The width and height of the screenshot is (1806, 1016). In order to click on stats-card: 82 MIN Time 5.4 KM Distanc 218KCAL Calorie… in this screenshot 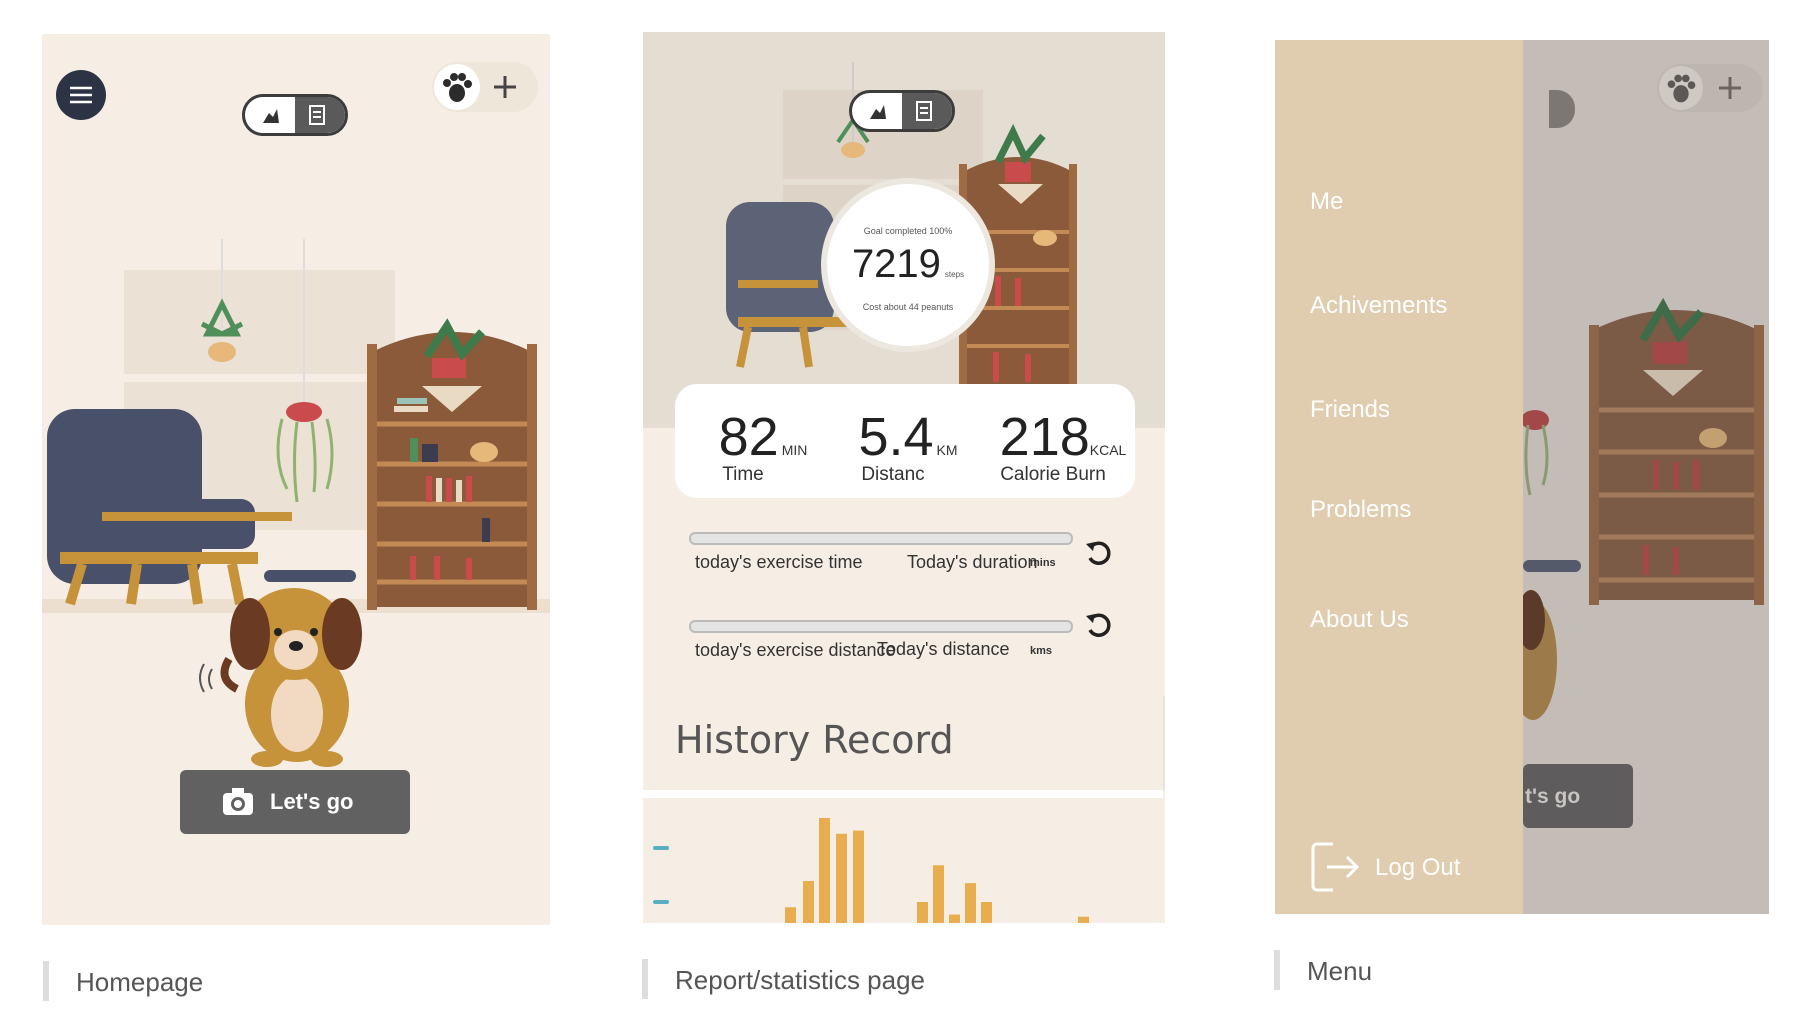, I will do `click(905, 441)`.